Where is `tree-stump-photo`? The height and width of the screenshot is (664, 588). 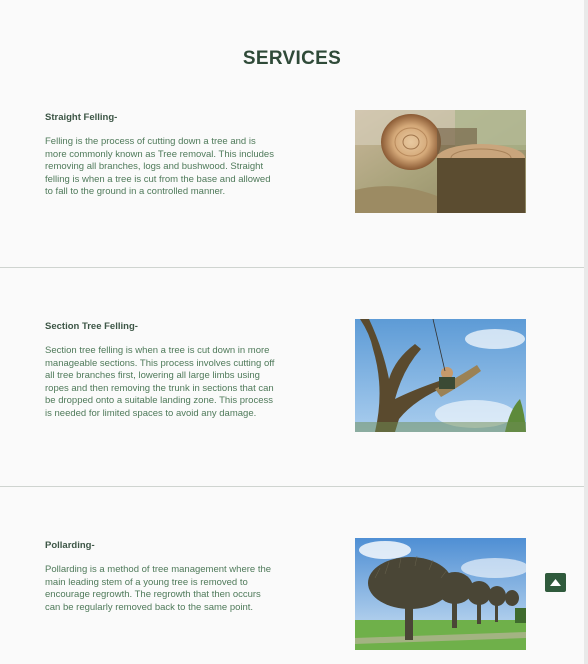 tree-stump-photo is located at coordinates (440, 161).